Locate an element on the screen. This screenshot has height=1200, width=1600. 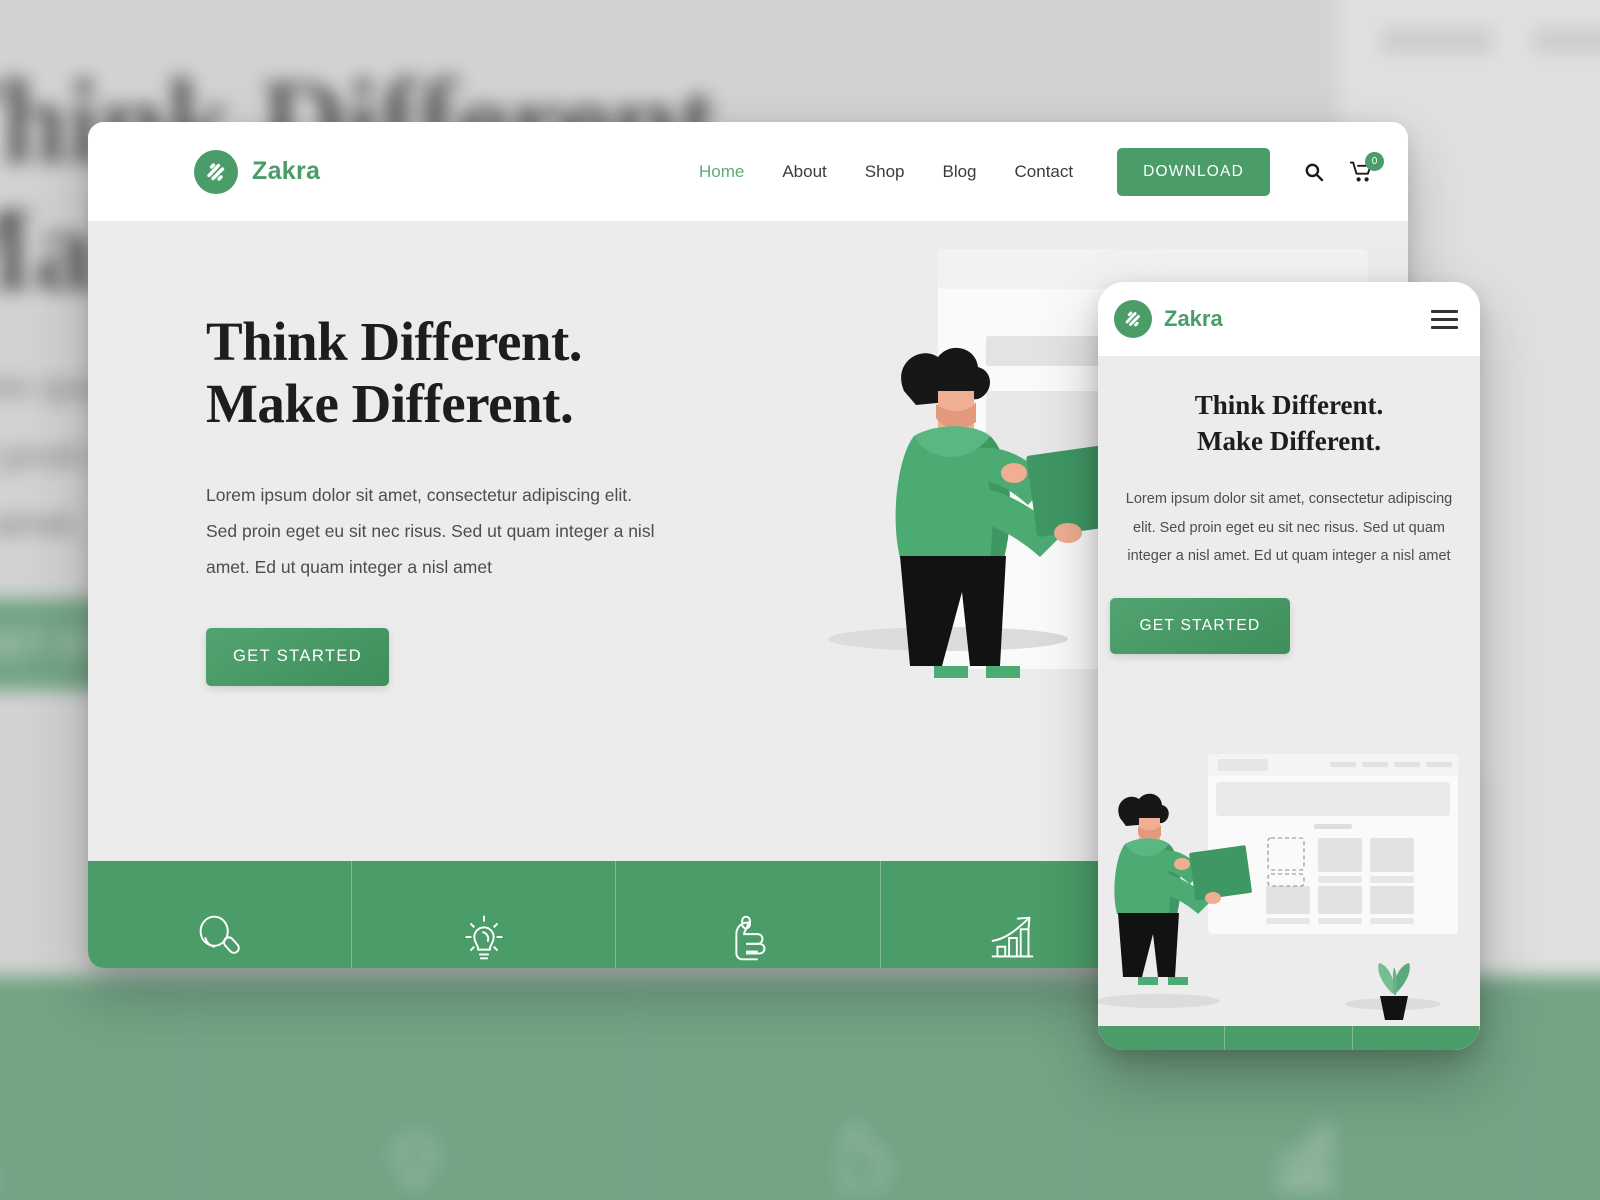
nav-icon-group: 0 is located at coordinates (1344, 167).